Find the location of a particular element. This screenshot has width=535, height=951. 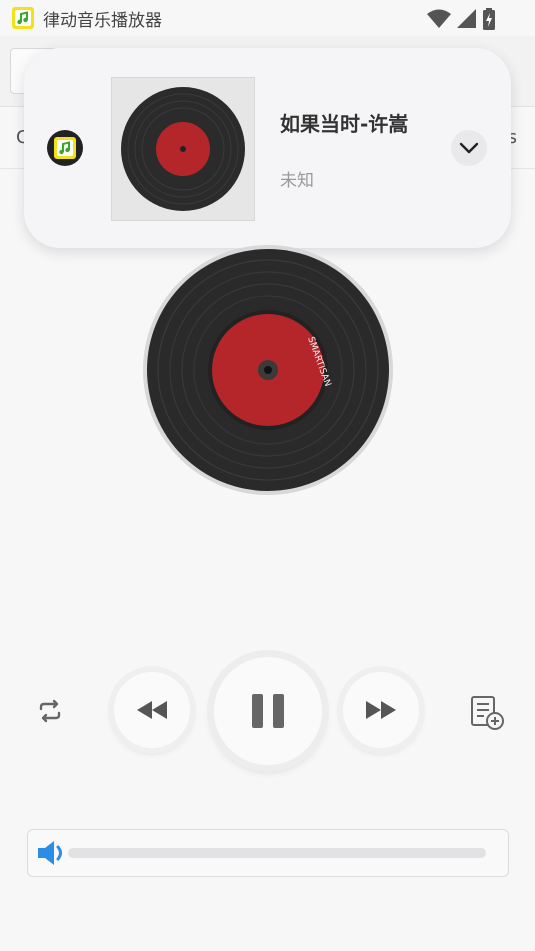

rewind-icon is located at coordinates (152, 710).